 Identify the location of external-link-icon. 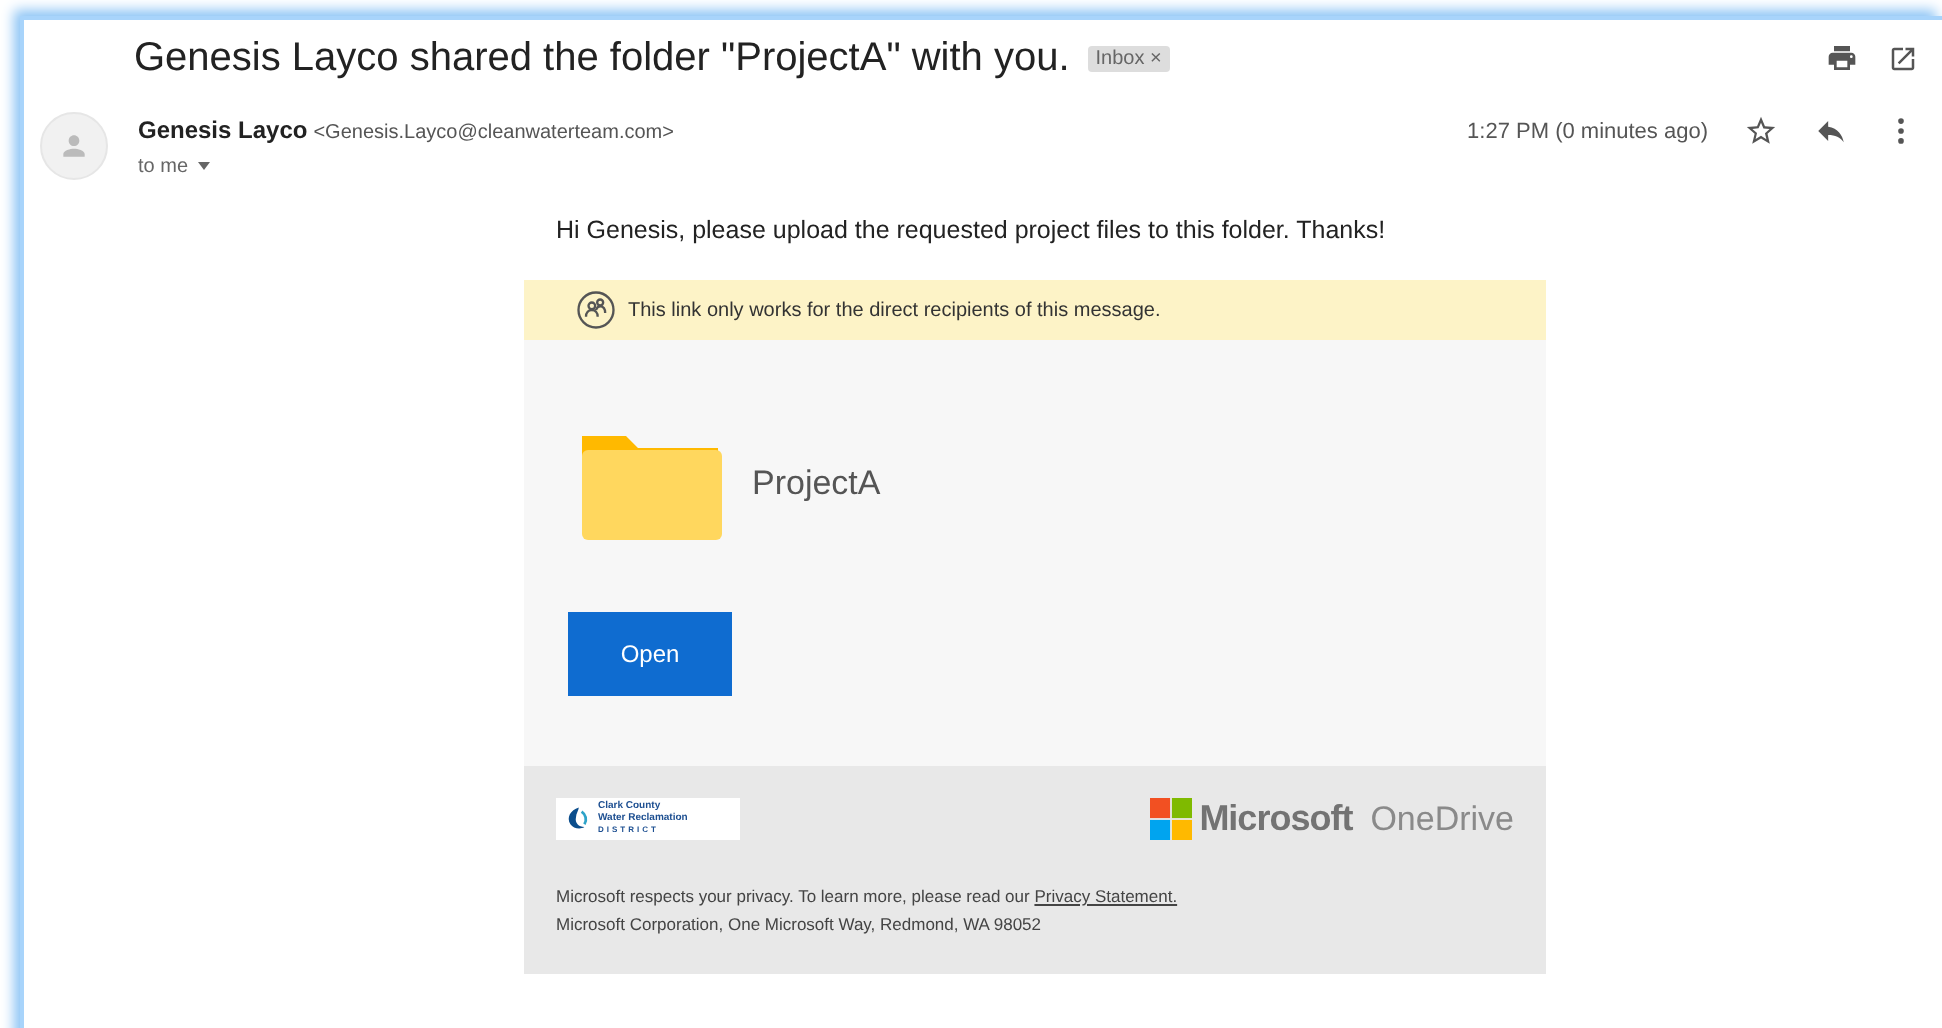
(1903, 58).